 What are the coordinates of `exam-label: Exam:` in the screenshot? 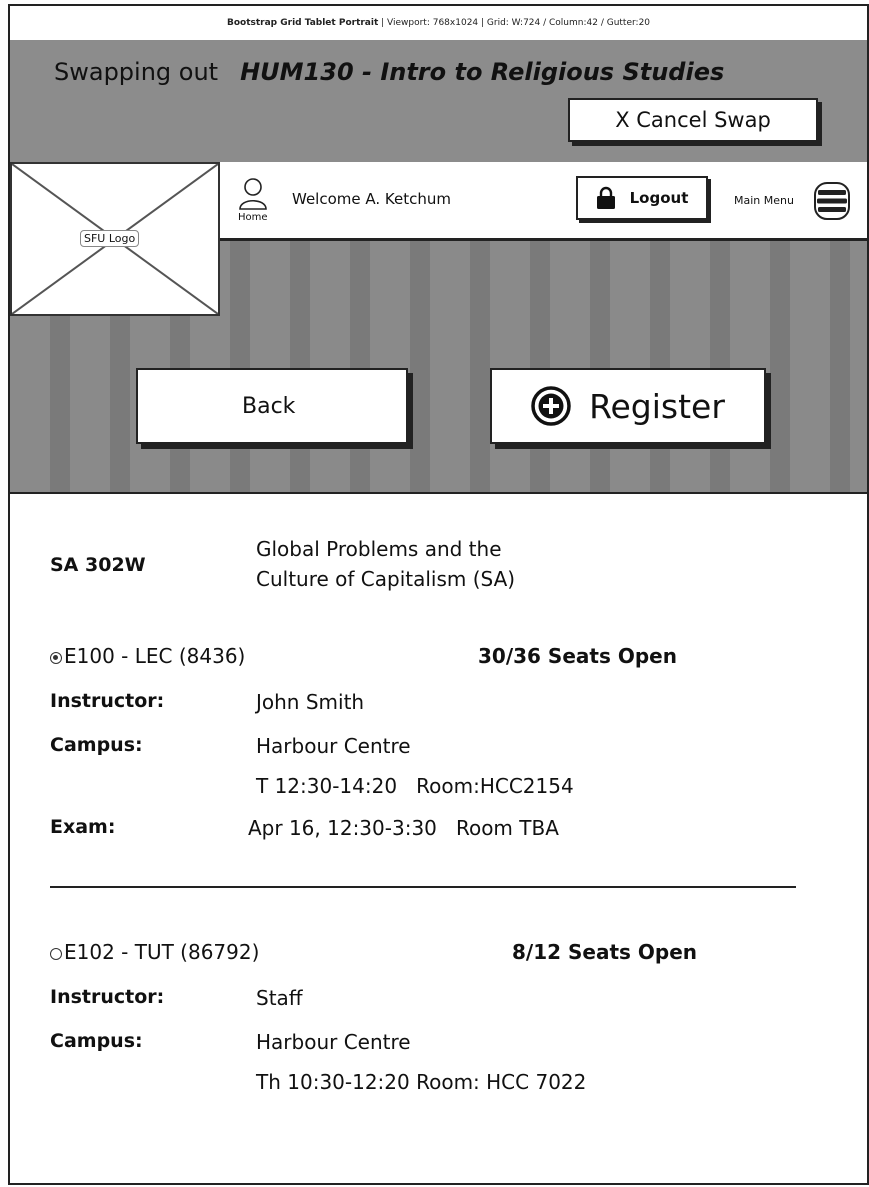 It's located at (83, 827).